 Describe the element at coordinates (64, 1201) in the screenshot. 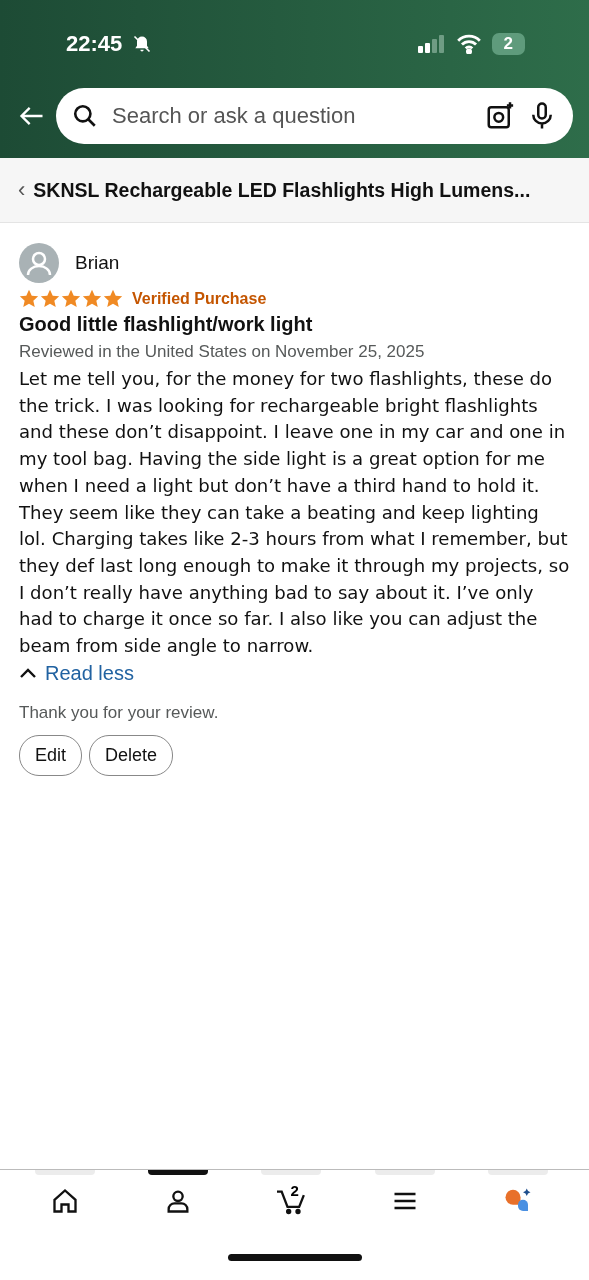

I see `home-icon` at that location.